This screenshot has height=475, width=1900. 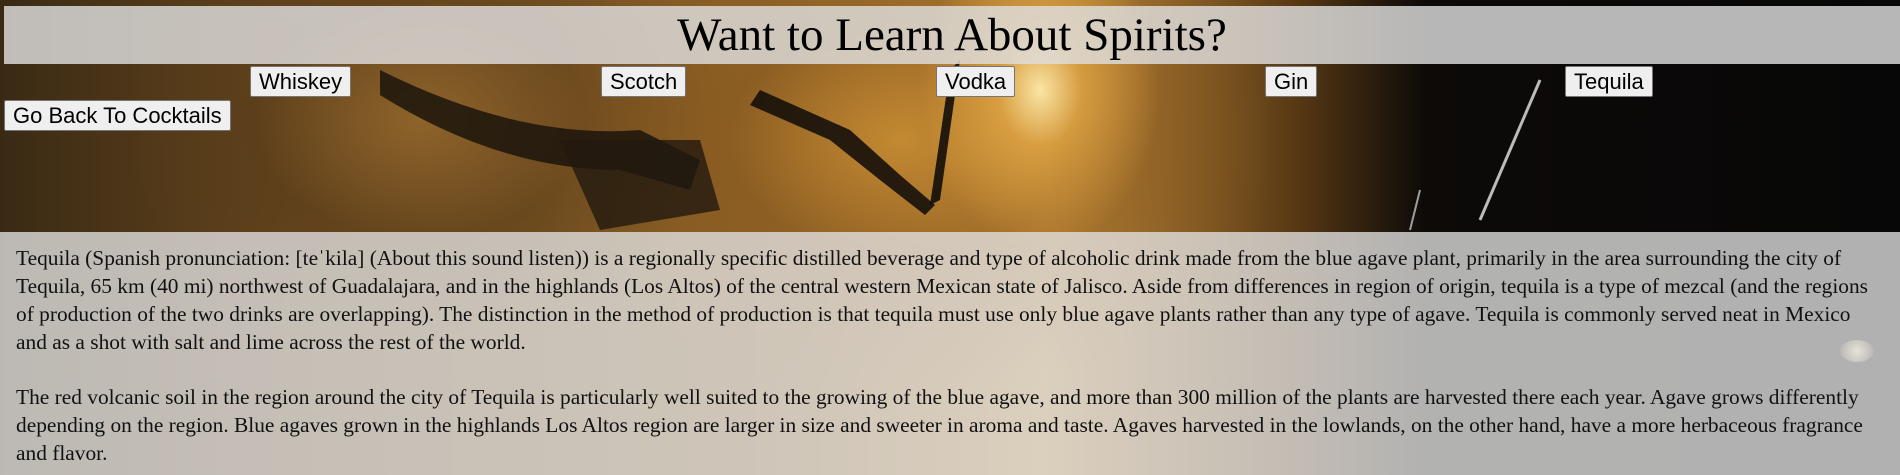 What do you see at coordinates (644, 81) in the screenshot?
I see `scotch-button: Scotch` at bounding box center [644, 81].